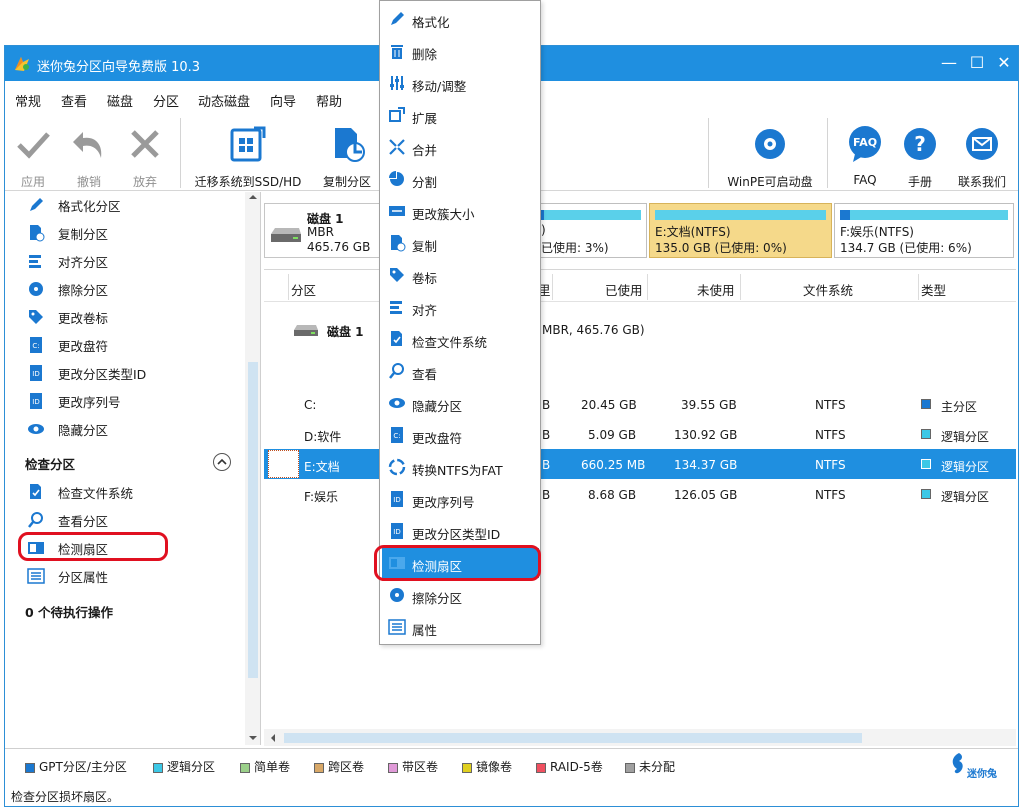 This screenshot has width=1020, height=808. I want to click on table-row: F:娱乐 B 8.68 GB 126.05 GB NTFS 逻辑分区, so click(640, 494).